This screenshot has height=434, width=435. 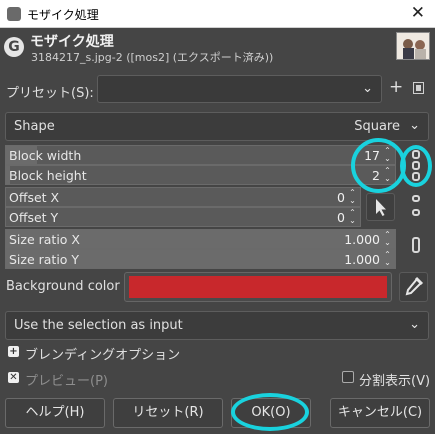 I want to click on block-height-label: Block height, so click(x=48, y=175).